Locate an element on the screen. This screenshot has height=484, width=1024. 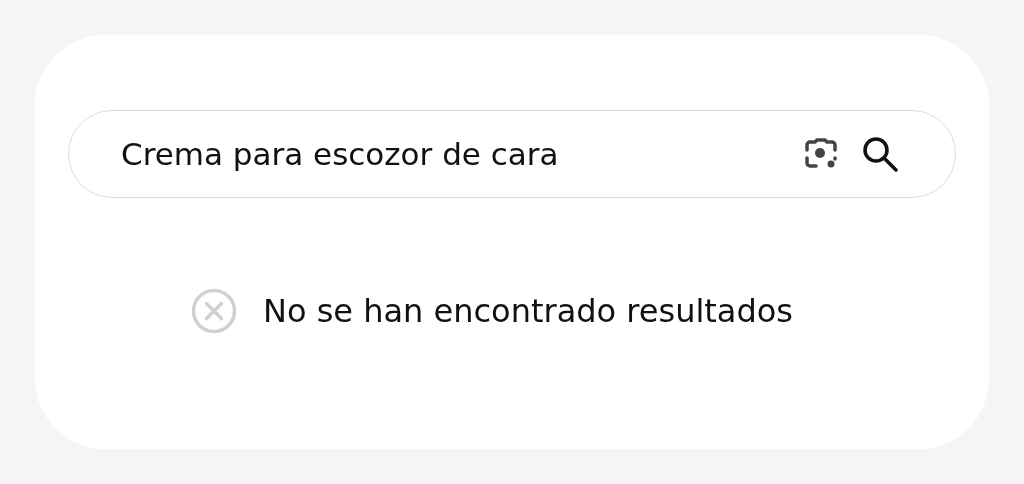
search-icon is located at coordinates (880, 154).